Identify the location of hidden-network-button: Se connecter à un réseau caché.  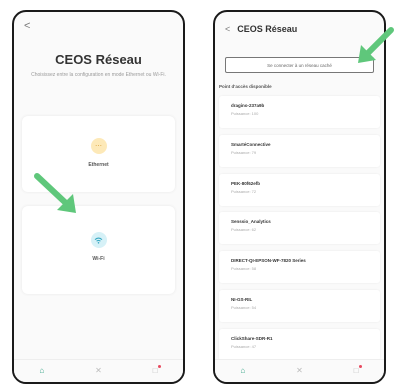
(299, 65).